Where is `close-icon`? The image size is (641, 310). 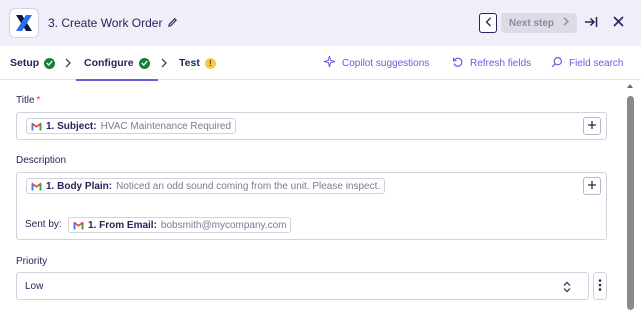
close-icon is located at coordinates (618, 23).